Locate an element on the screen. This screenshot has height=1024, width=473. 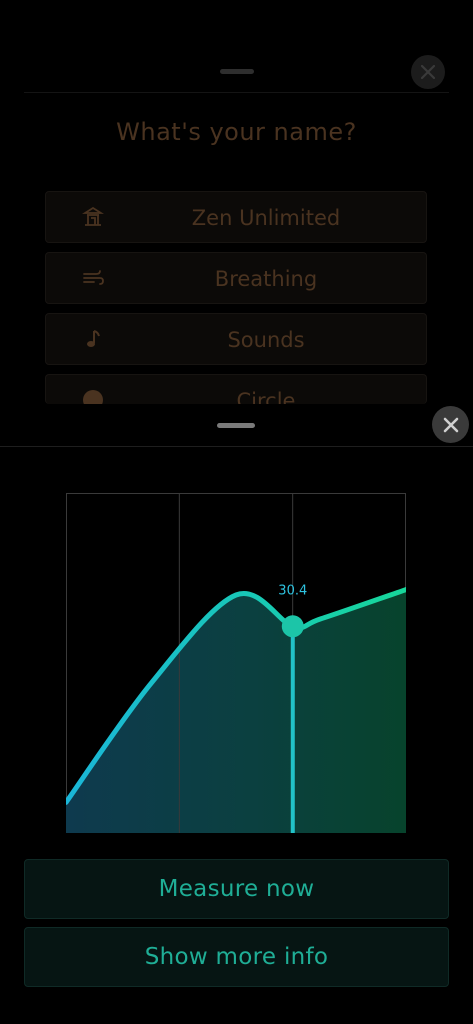
sheet-grabber is located at coordinates (236, 425).